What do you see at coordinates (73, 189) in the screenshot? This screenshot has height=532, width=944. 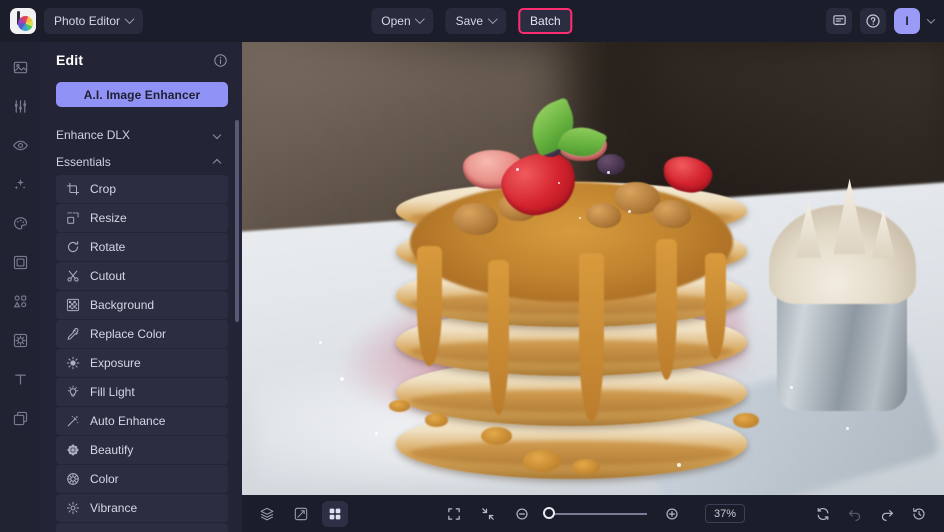 I see `crop-icon` at bounding box center [73, 189].